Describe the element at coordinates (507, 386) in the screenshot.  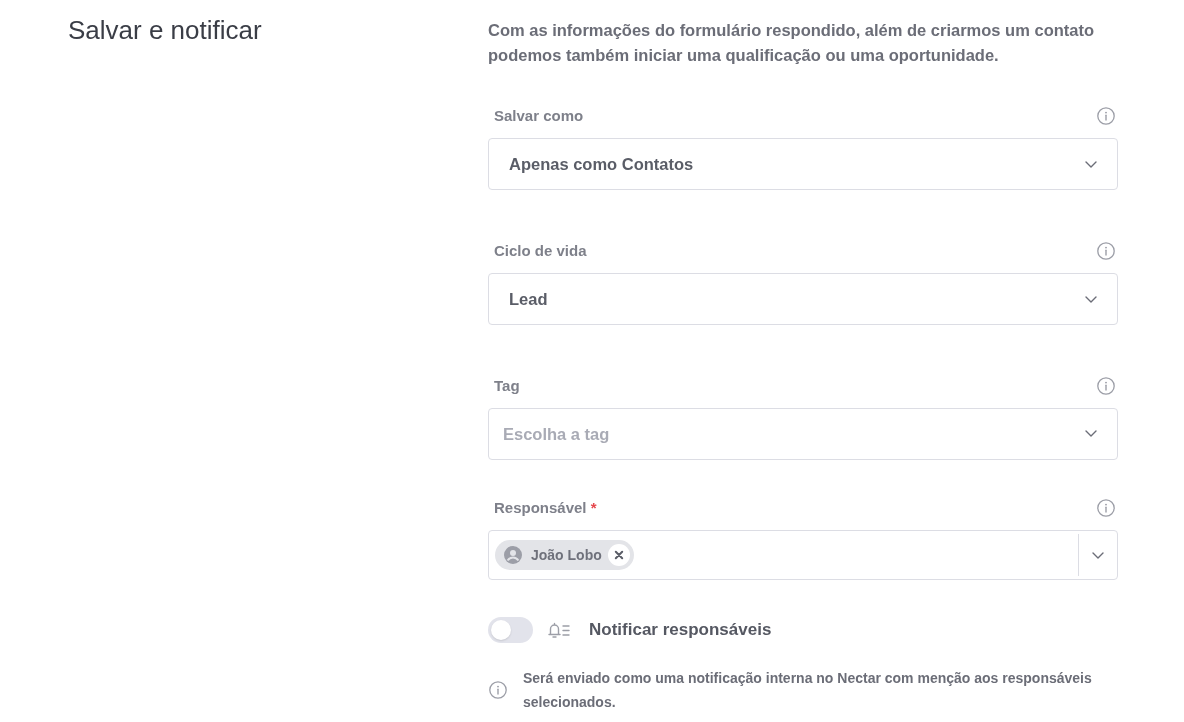
I see `field-label: Tag` at that location.